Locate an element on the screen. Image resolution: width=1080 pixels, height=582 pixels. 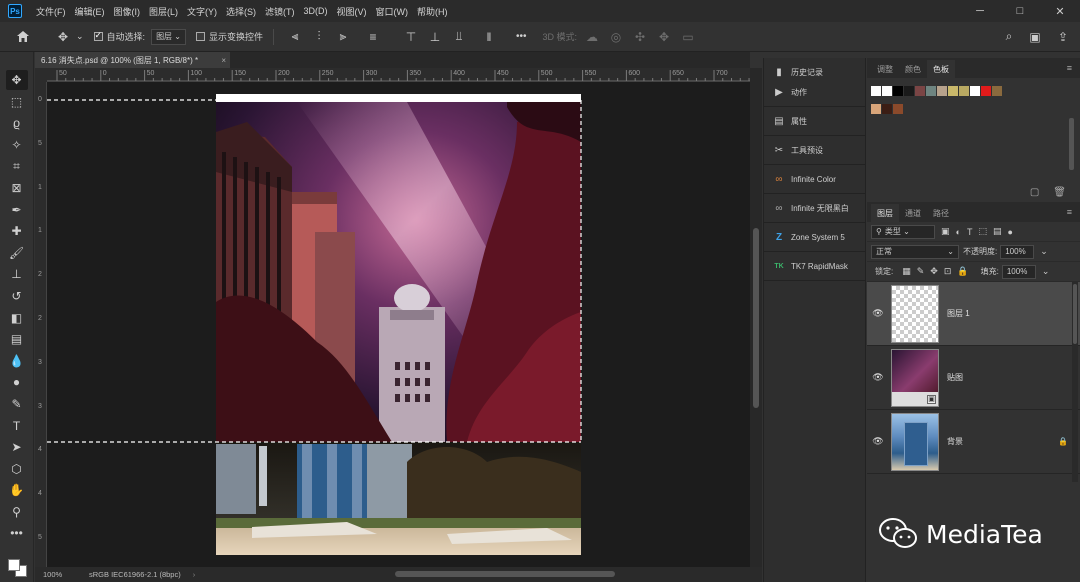
layer-name: 背景 is located at coordinates (955, 441).